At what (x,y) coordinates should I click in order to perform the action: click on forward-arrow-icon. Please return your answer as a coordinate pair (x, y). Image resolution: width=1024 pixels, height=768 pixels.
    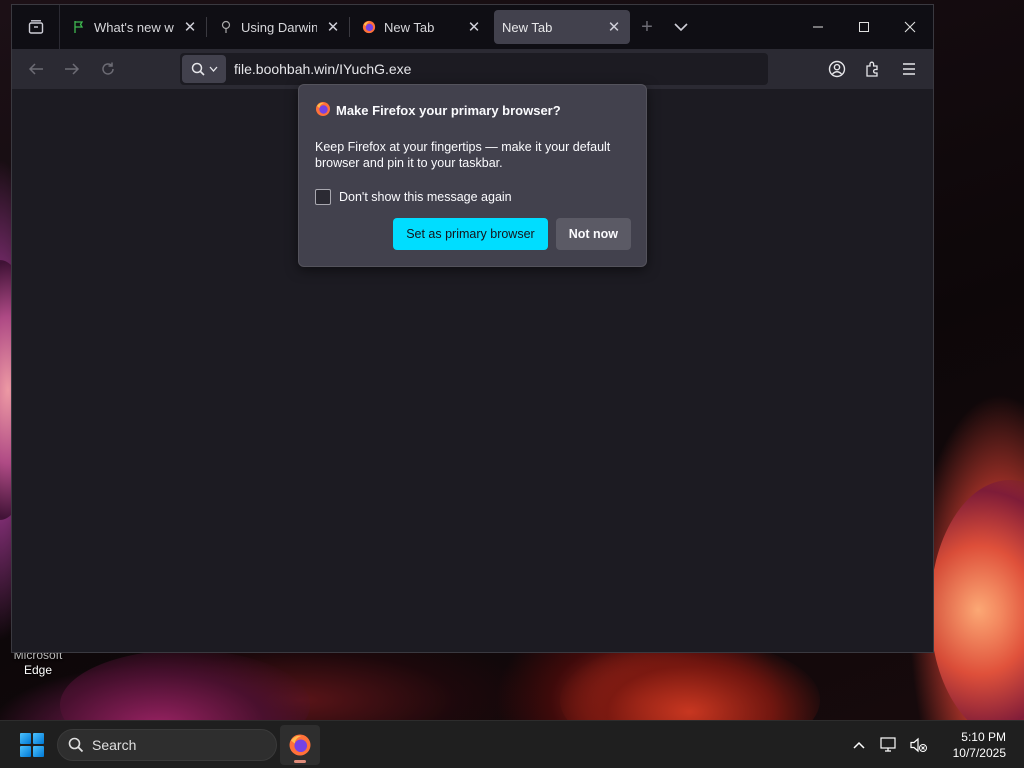
    Looking at the image, I should click on (72, 69).